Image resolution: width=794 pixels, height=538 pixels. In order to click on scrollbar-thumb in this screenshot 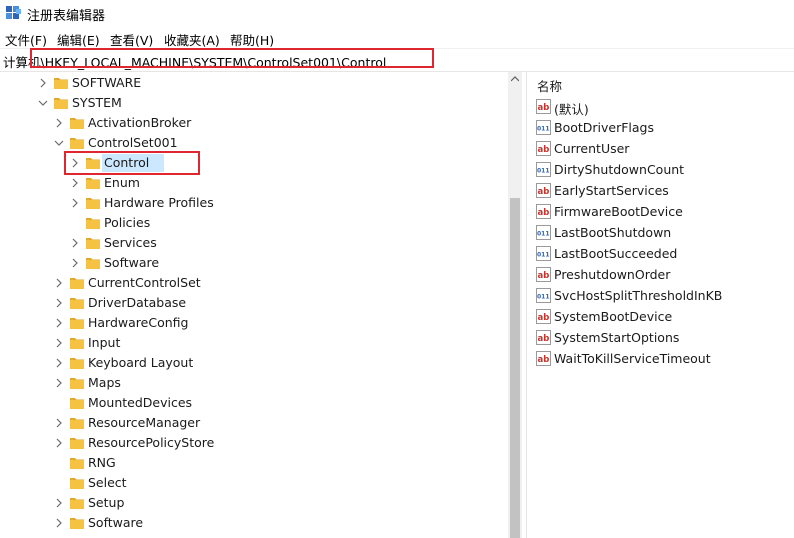, I will do `click(515, 368)`.